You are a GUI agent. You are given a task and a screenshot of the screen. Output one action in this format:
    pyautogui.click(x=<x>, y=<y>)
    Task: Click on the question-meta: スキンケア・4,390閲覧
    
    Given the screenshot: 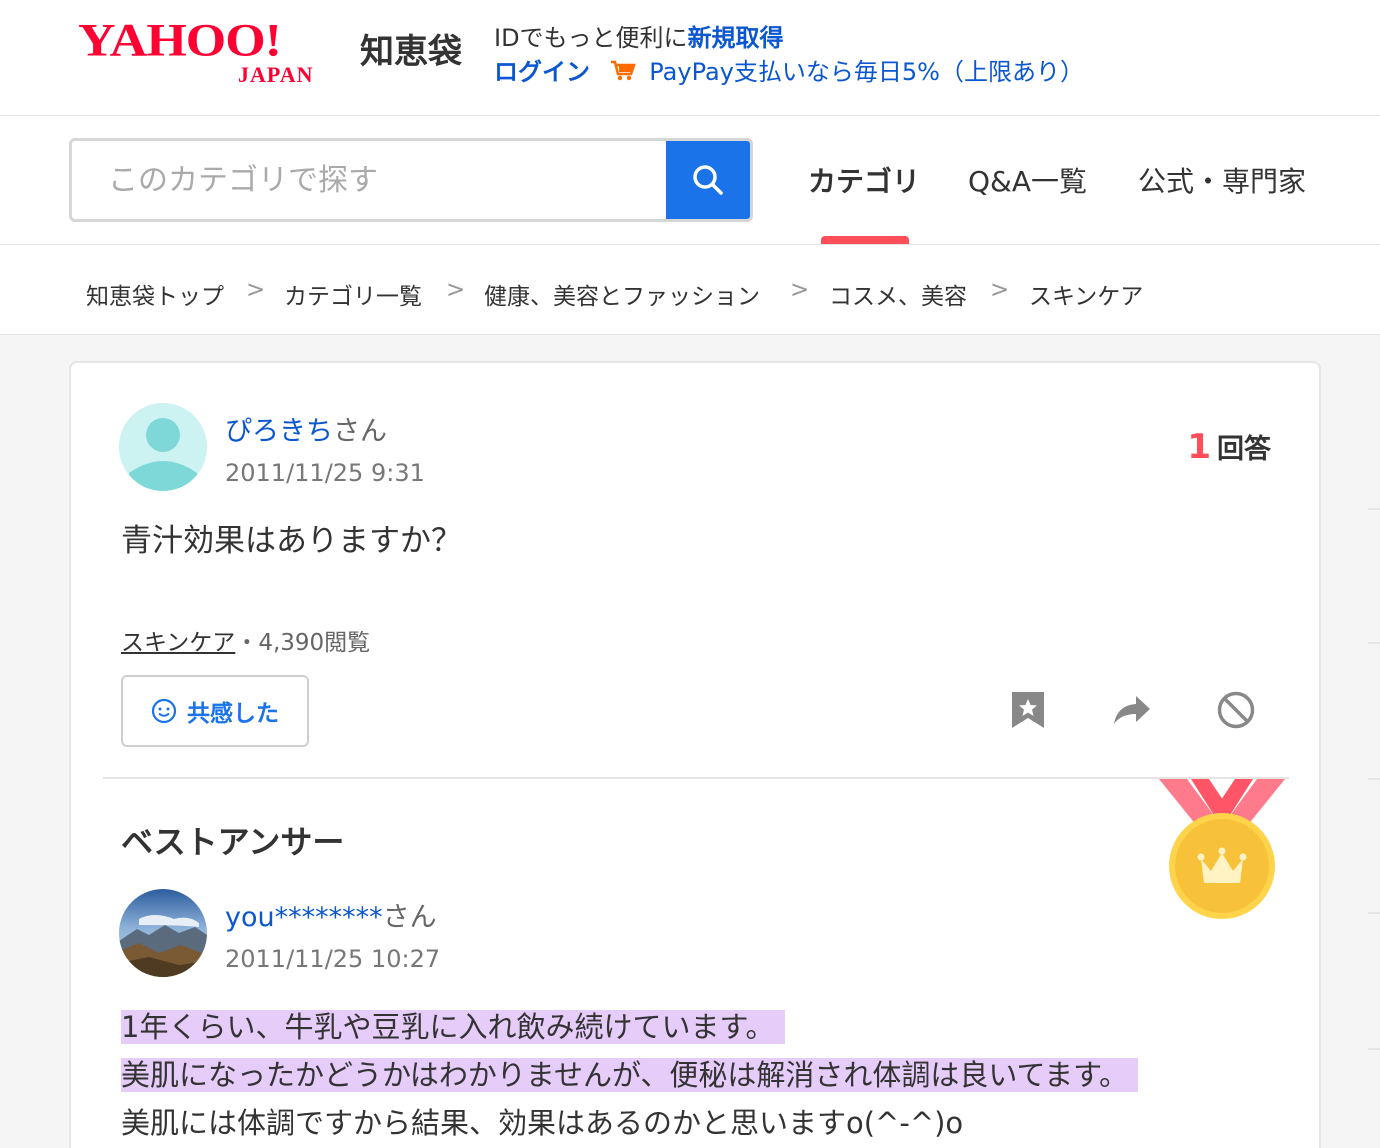 What is the action you would take?
    pyautogui.click(x=245, y=640)
    